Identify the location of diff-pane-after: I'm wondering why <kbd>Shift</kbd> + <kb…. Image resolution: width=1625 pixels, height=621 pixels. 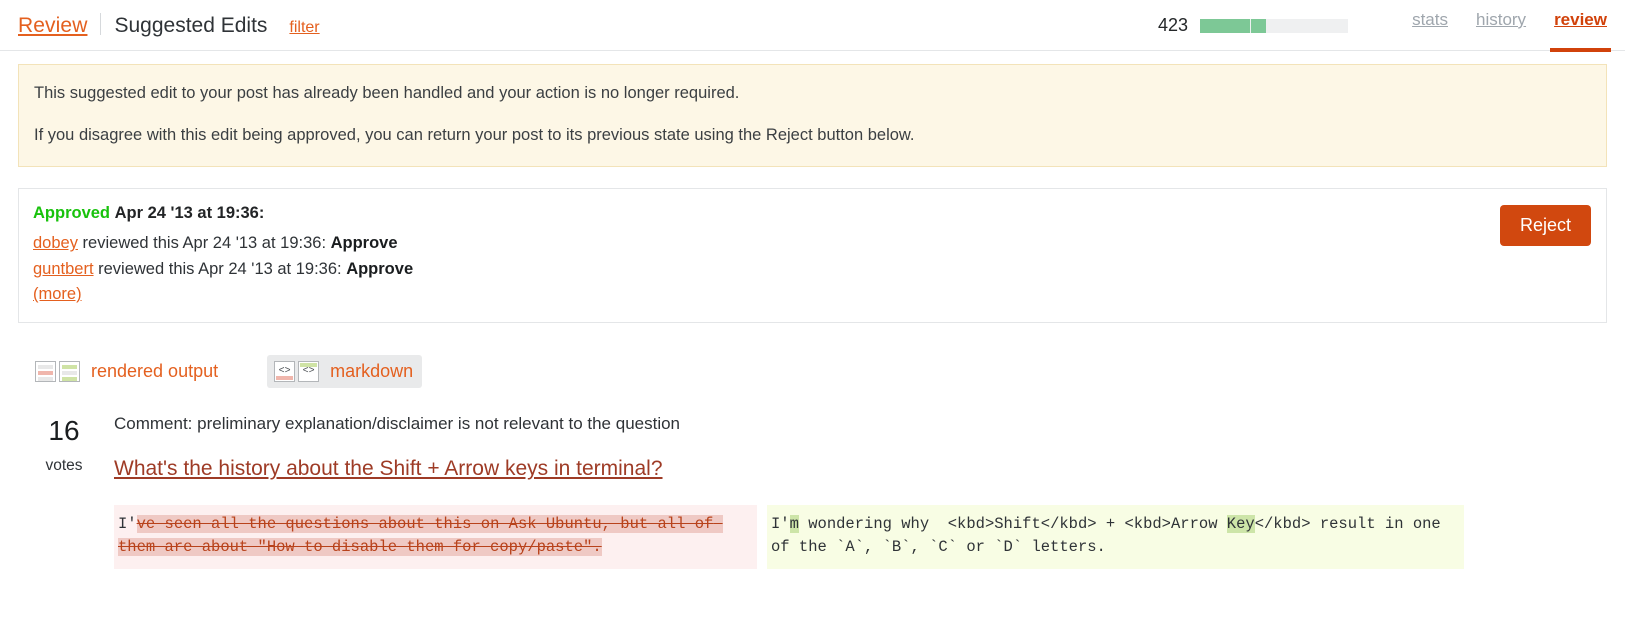
(1115, 537).